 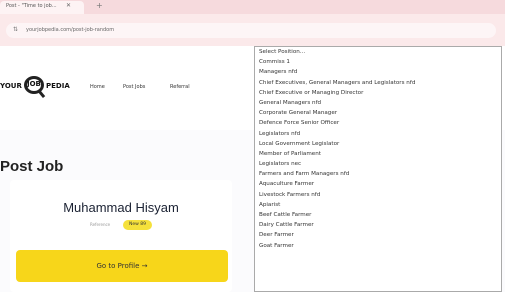 I want to click on nav-home: Home, so click(x=97, y=87).